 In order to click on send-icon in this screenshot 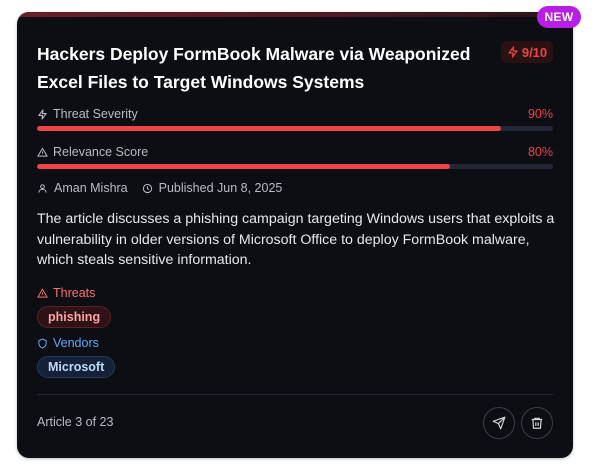, I will do `click(499, 423)`.